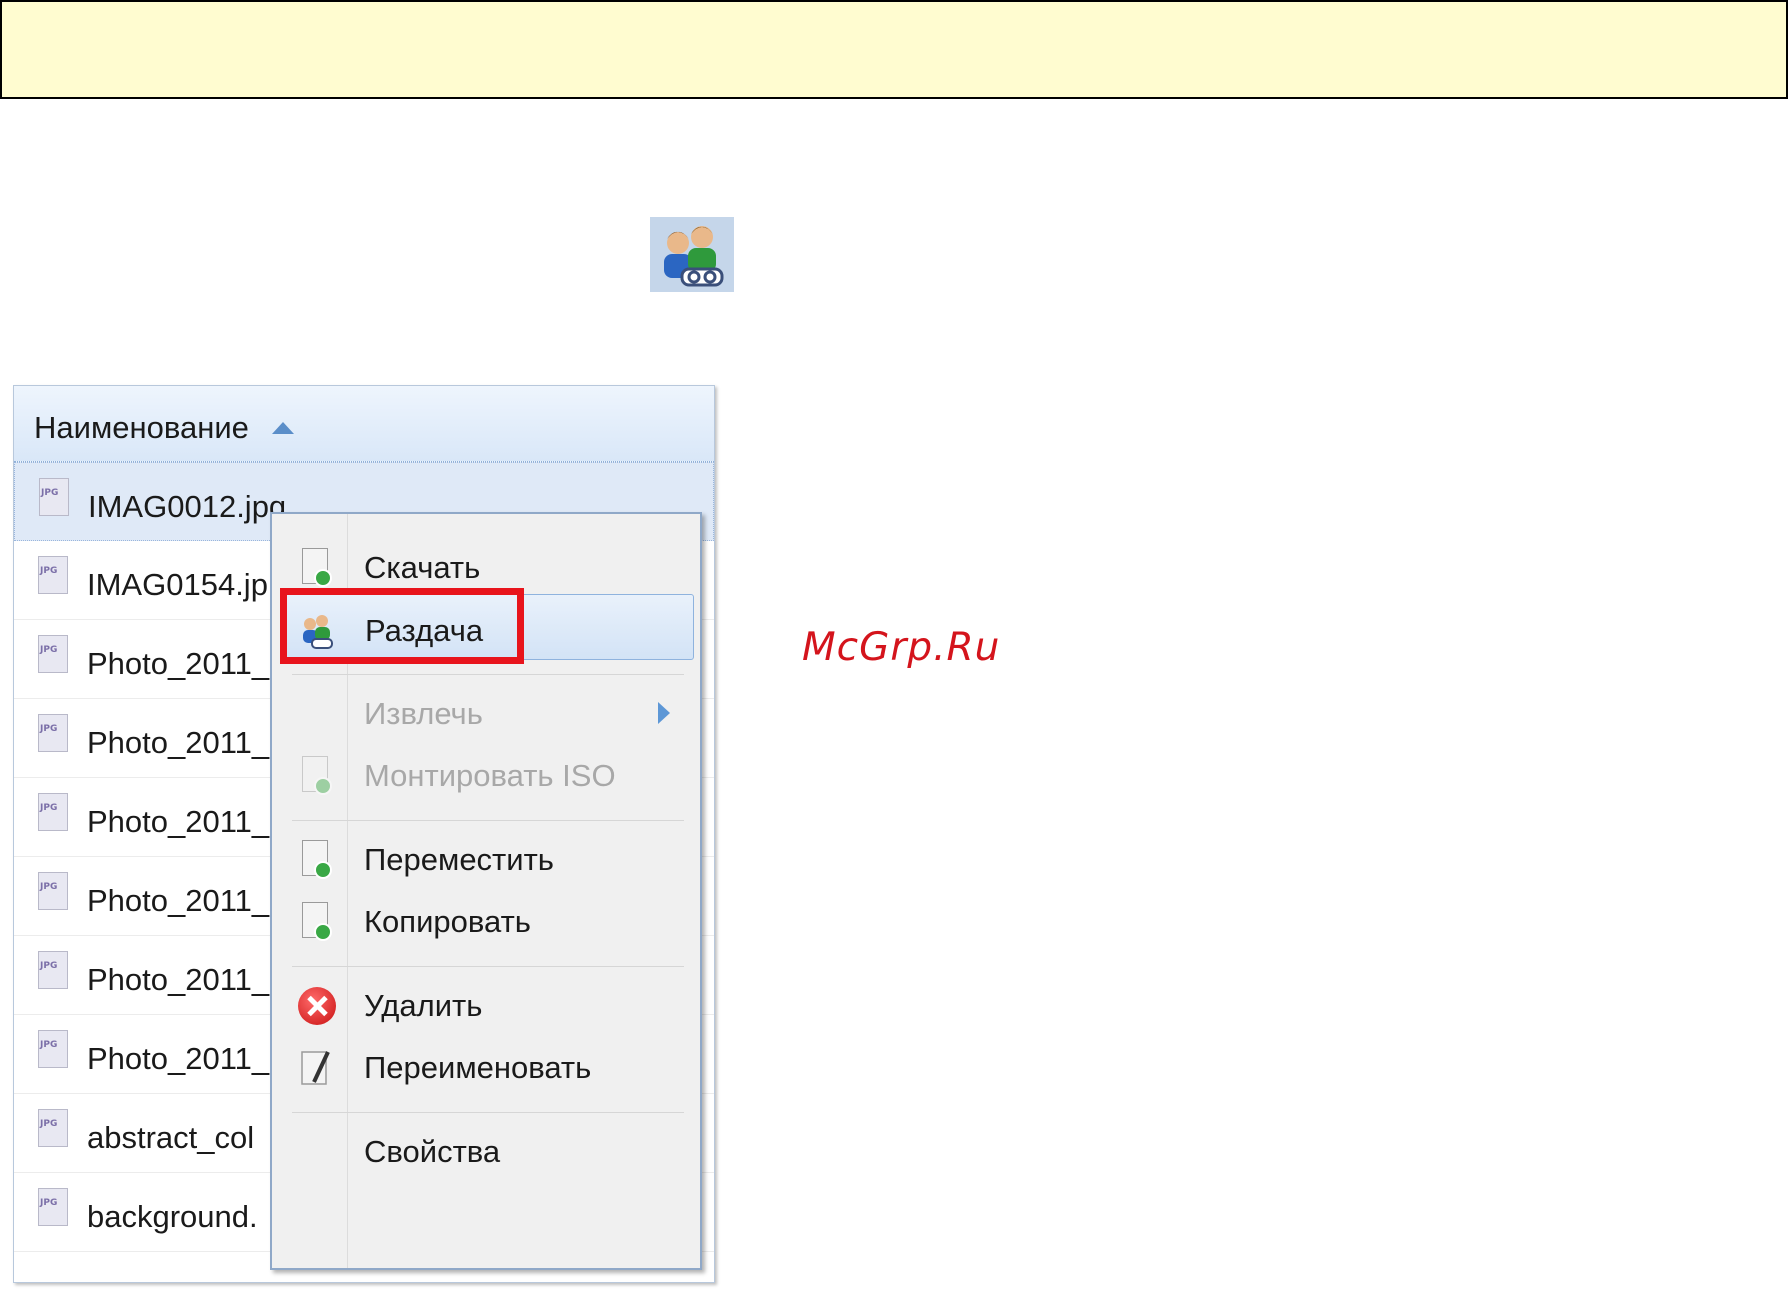  Describe the element at coordinates (486, 1149) in the screenshot. I see `menu-item-properties: Свойства` at that location.